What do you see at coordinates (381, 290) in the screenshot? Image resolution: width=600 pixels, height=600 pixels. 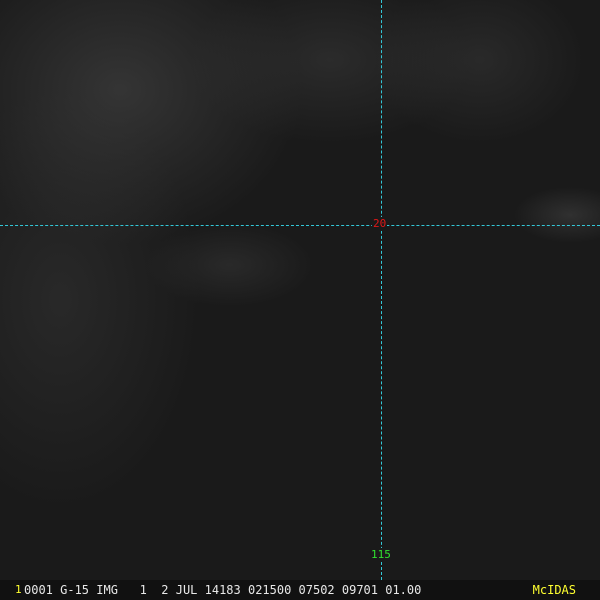 I see `longitude-grid-line` at bounding box center [381, 290].